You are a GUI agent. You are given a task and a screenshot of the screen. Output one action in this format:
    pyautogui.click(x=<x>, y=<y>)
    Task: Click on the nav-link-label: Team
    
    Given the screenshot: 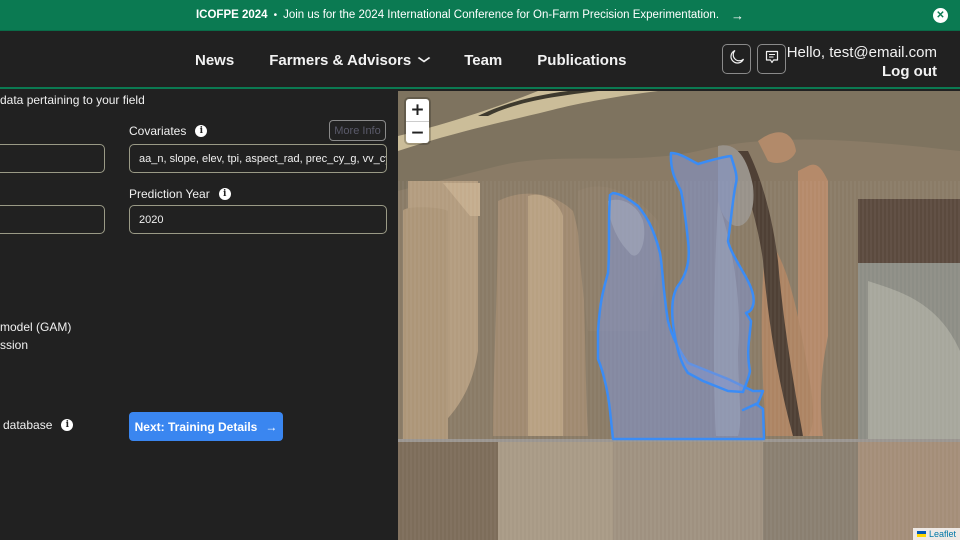 What is the action you would take?
    pyautogui.click(x=483, y=60)
    